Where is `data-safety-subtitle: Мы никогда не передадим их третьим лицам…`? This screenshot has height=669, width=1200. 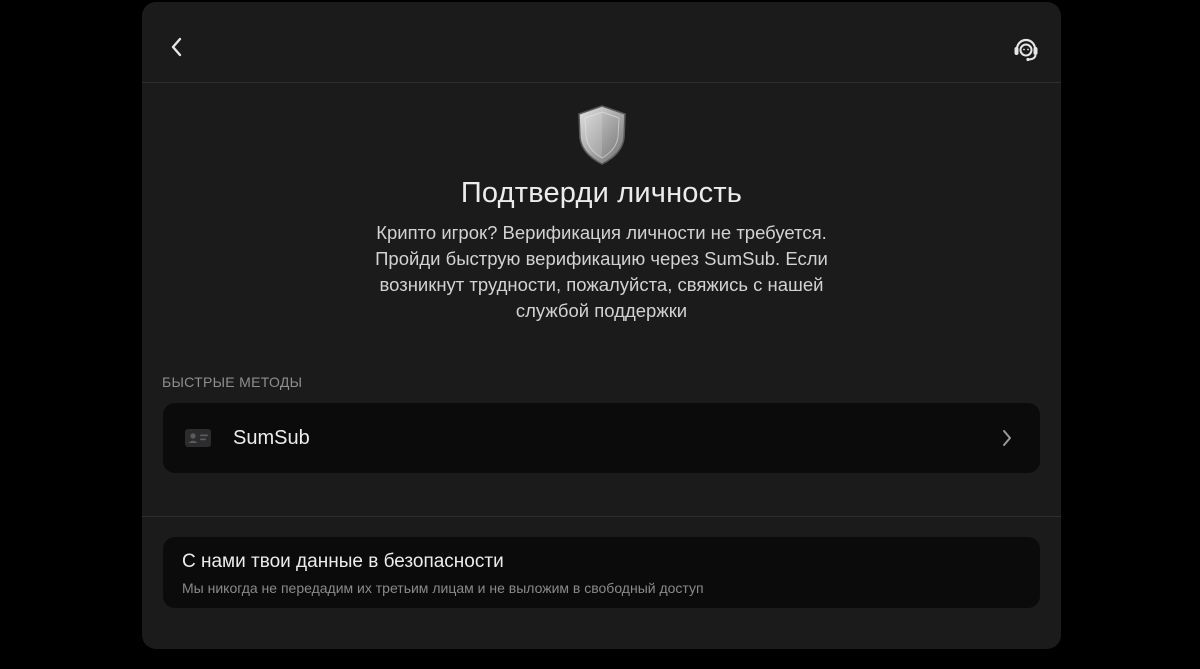 data-safety-subtitle: Мы никогда не передадим их третьим лицам… is located at coordinates (443, 588).